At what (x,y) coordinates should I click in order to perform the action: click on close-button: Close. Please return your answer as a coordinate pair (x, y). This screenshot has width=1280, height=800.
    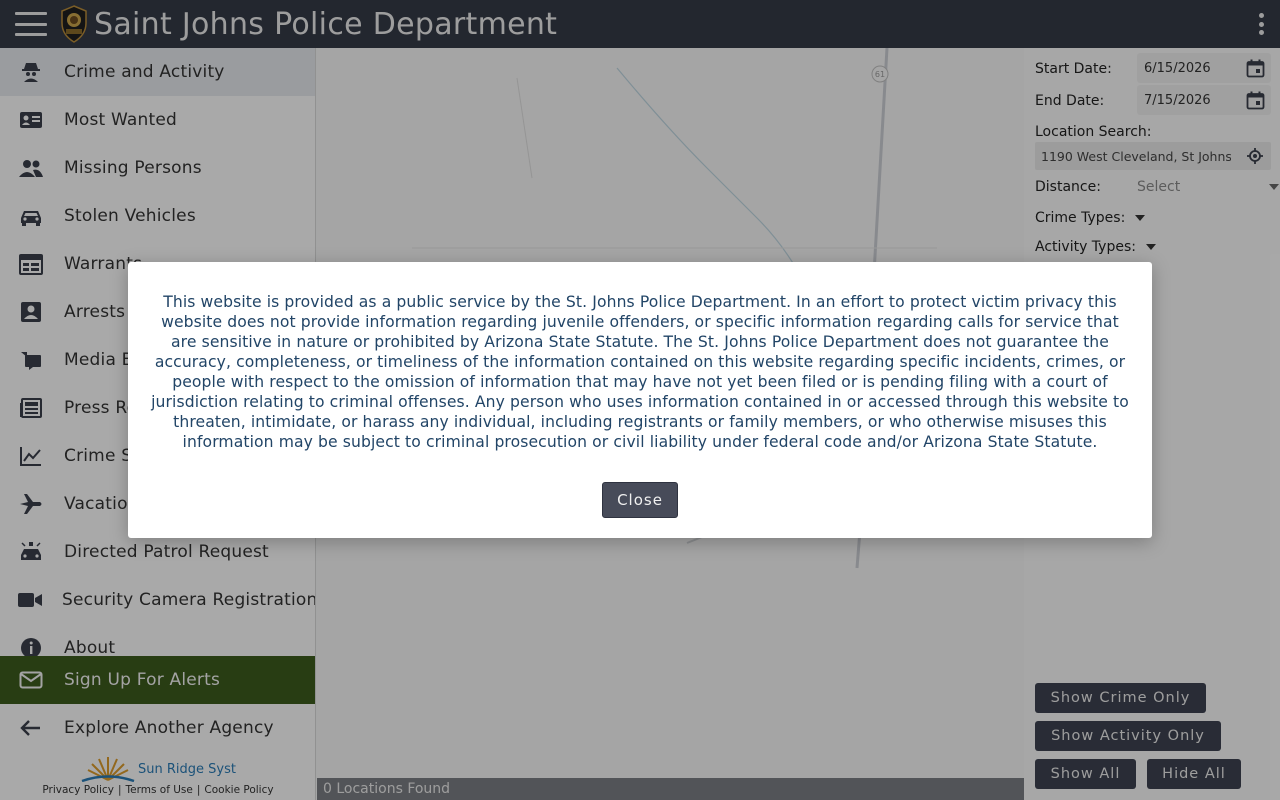
    Looking at the image, I should click on (640, 500).